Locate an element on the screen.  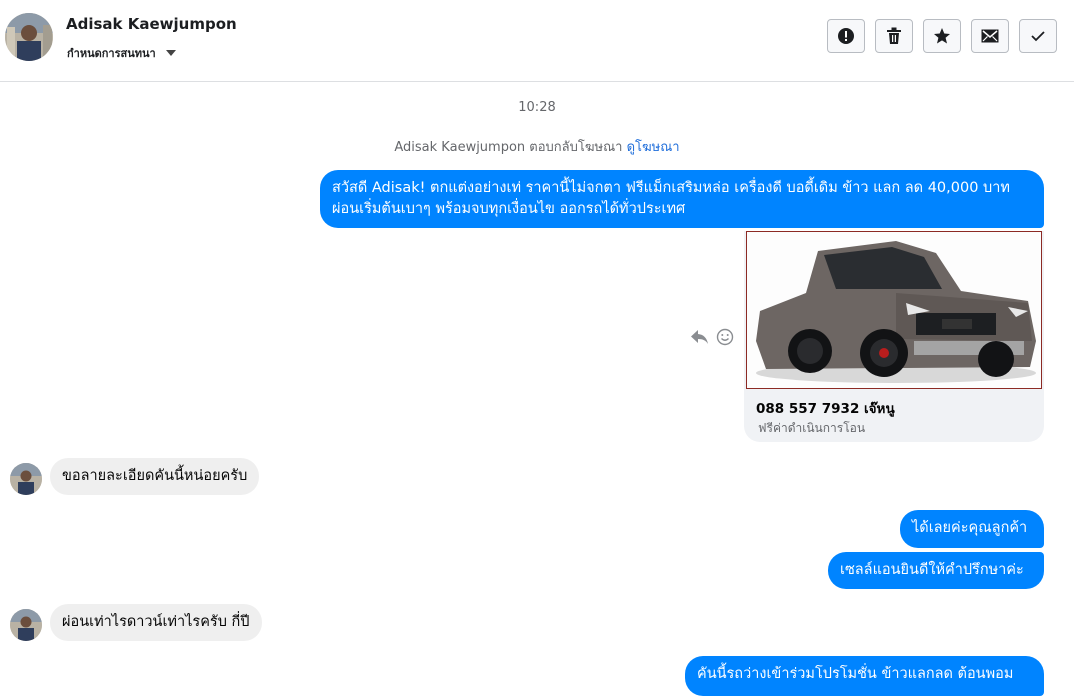
report-button is located at coordinates (846, 36).